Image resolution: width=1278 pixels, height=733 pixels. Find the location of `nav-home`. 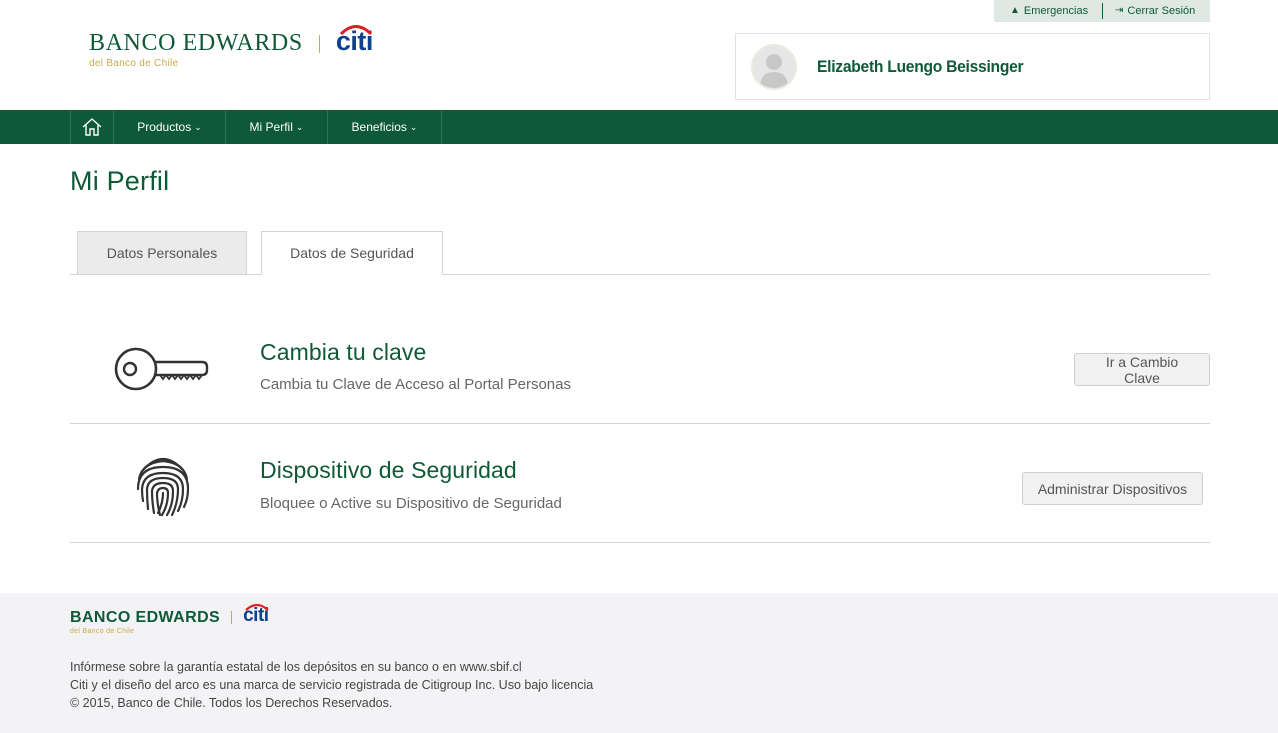

nav-home is located at coordinates (92, 127).